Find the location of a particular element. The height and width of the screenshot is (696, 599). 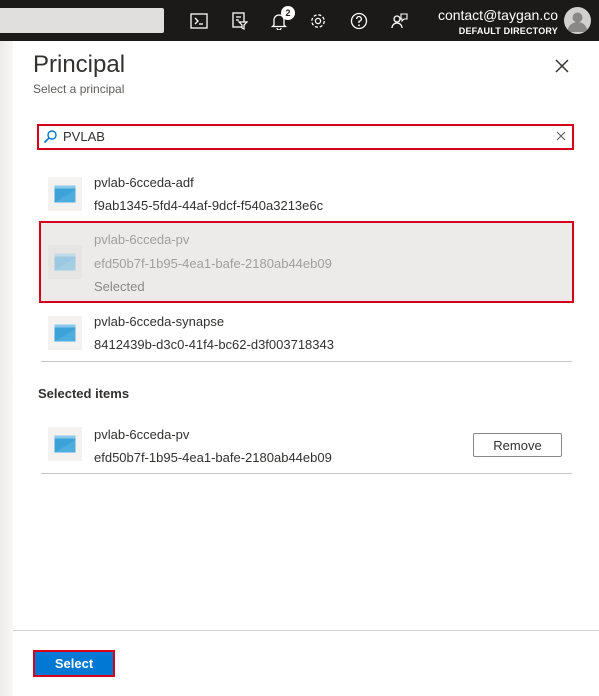

search-input is located at coordinates (303, 136).